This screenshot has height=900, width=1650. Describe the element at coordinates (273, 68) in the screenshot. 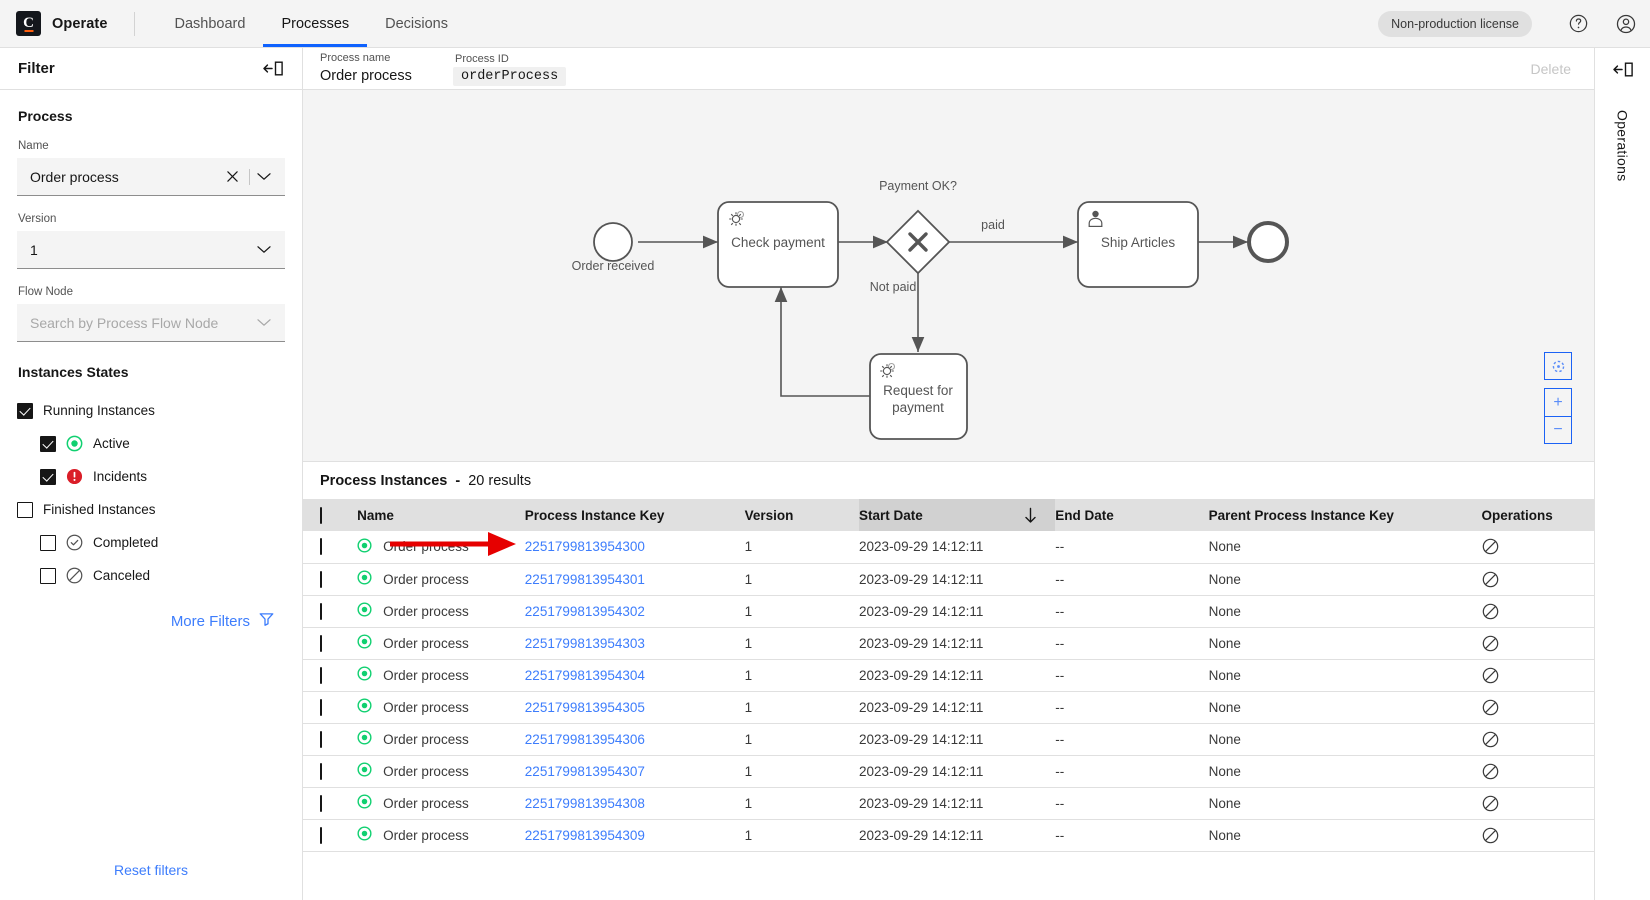

I see `panel-collapse-icon` at that location.